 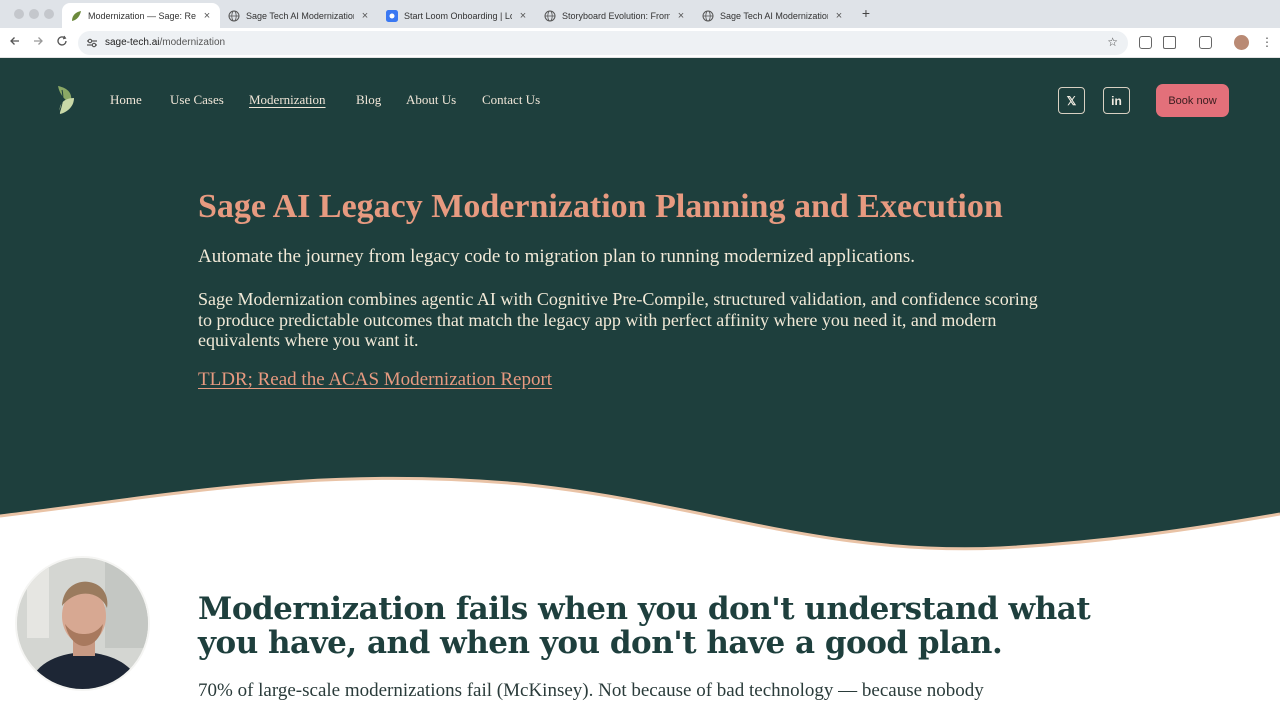 What do you see at coordinates (431, 100) in the screenshot?
I see `nav-about-us: About Us` at bounding box center [431, 100].